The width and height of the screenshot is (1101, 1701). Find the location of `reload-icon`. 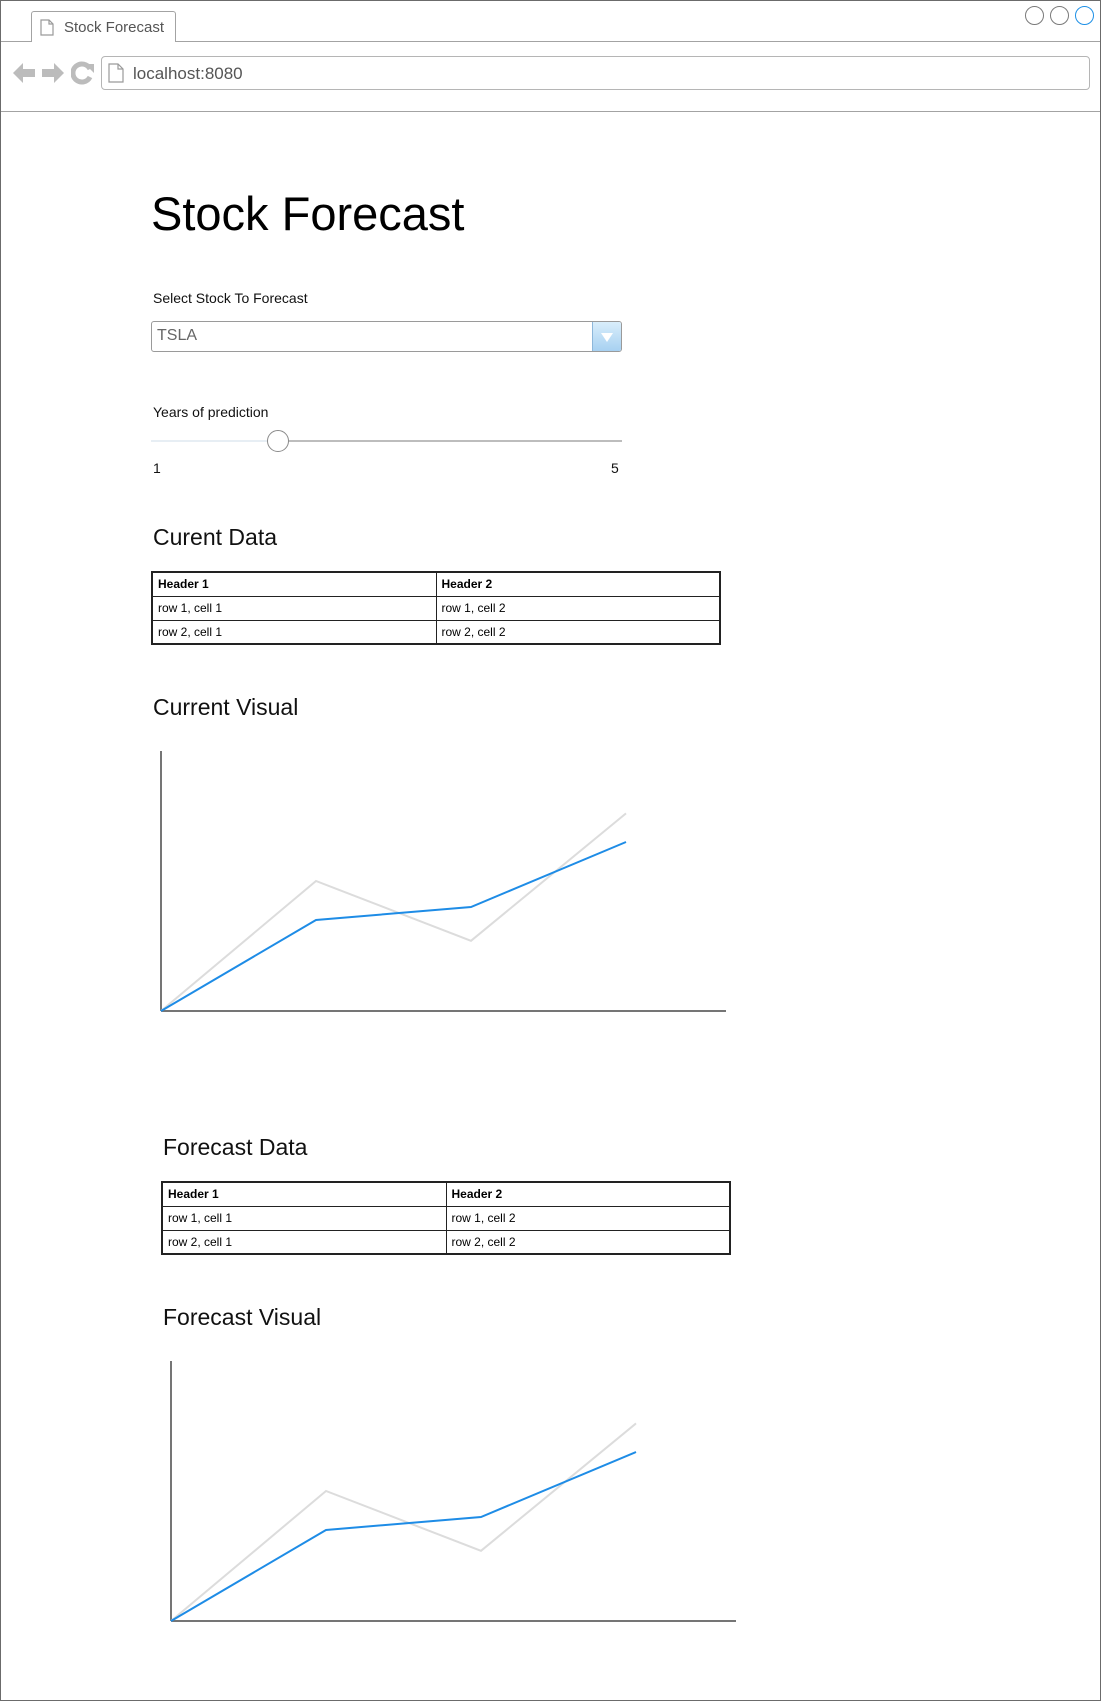

reload-icon is located at coordinates (82, 75).